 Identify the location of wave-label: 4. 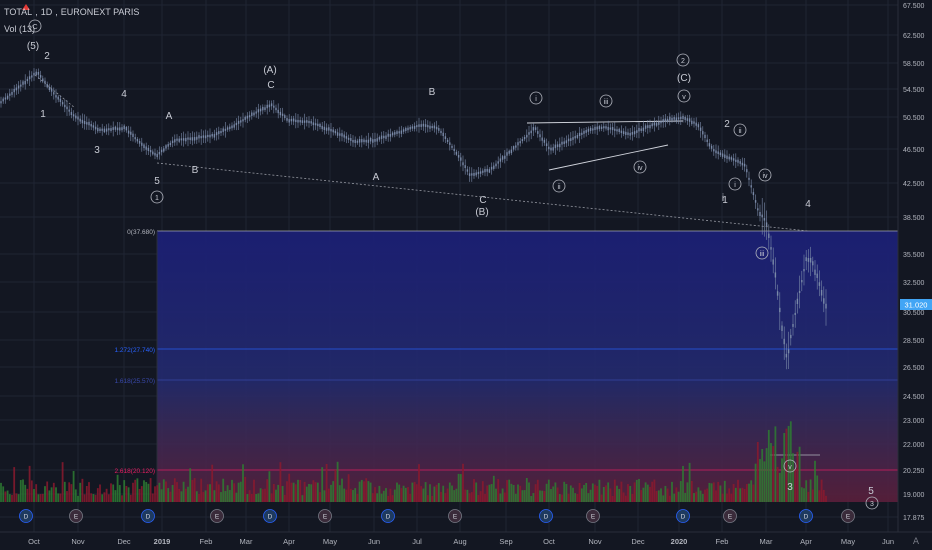
(808, 204).